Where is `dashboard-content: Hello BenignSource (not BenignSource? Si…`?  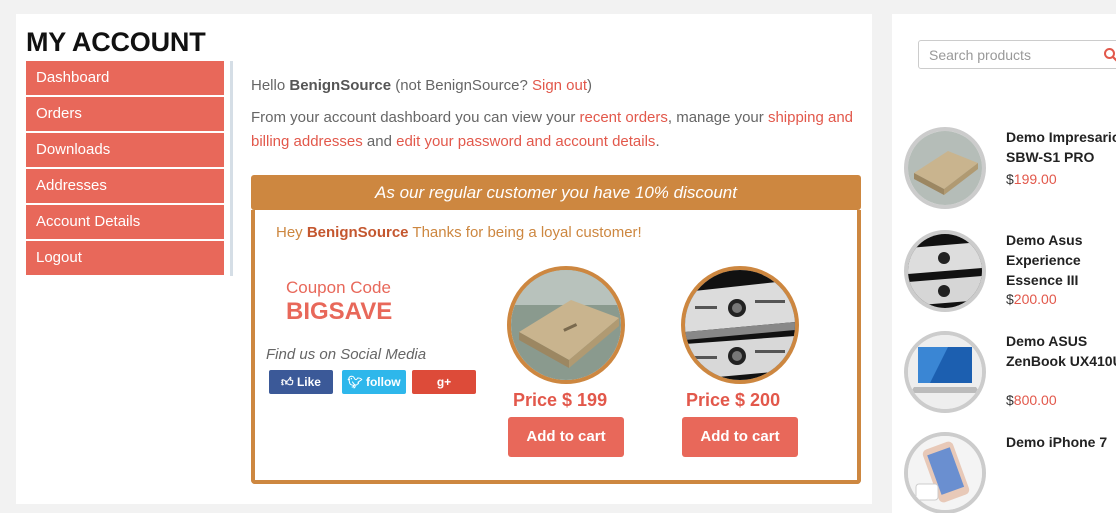 dashboard-content: Hello BenignSource (not BenignSource? Si… is located at coordinates (557, 118).